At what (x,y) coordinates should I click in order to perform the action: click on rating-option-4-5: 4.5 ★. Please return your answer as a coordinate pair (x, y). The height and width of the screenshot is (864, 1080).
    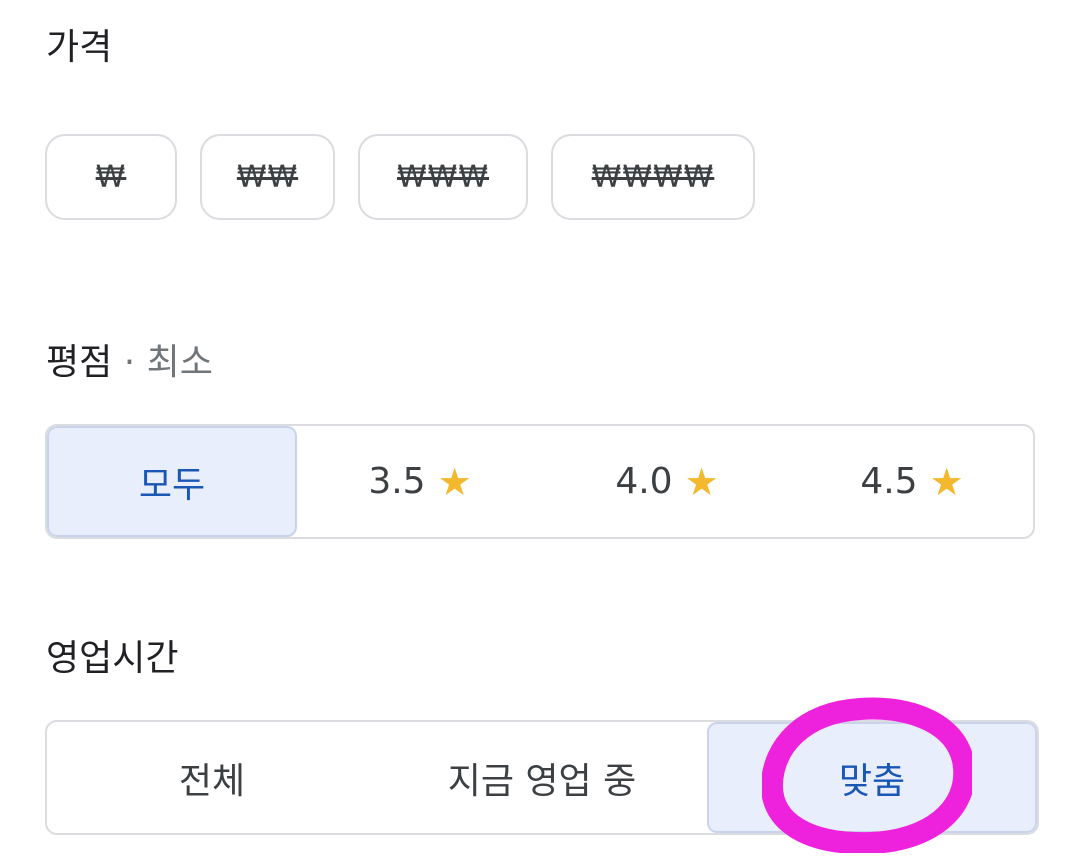
    Looking at the image, I should click on (912, 481).